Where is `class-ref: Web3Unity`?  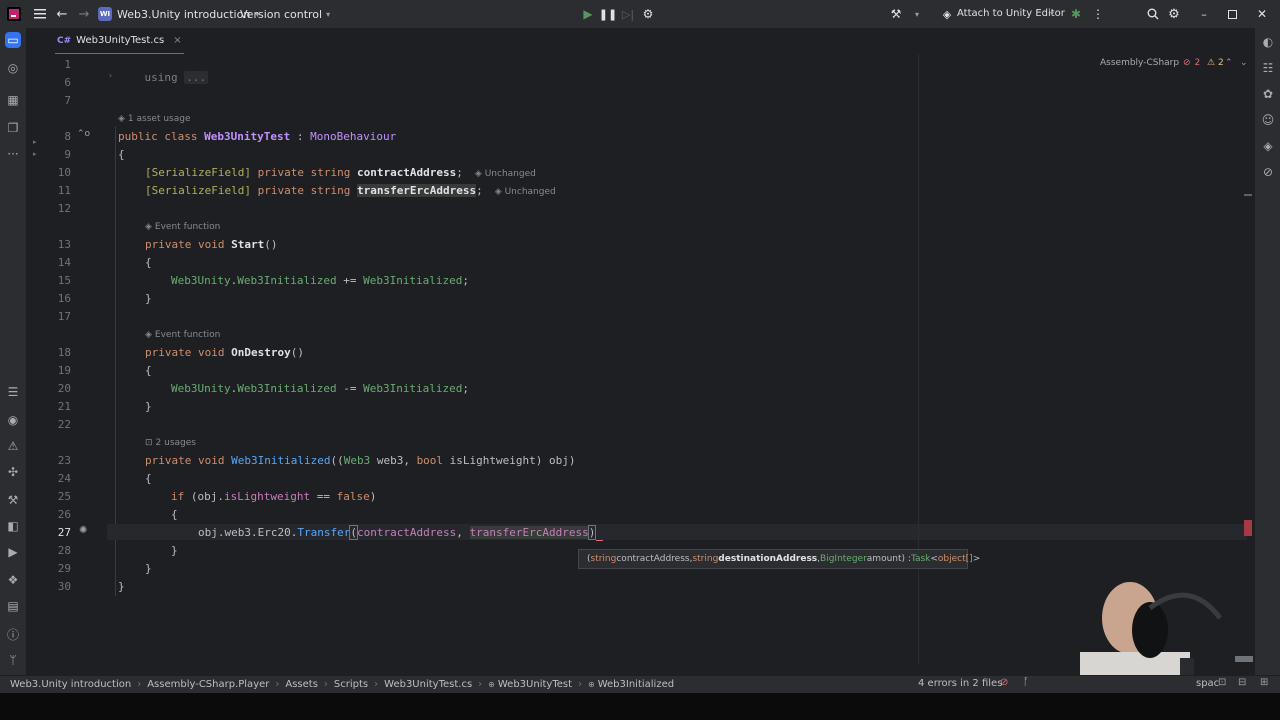 class-ref: Web3Unity is located at coordinates (201, 280).